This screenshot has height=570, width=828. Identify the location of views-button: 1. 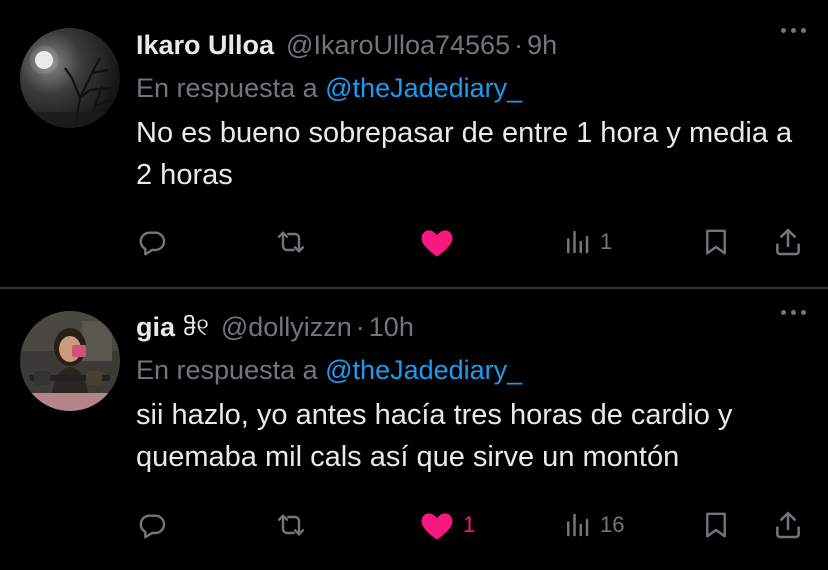
(587, 242).